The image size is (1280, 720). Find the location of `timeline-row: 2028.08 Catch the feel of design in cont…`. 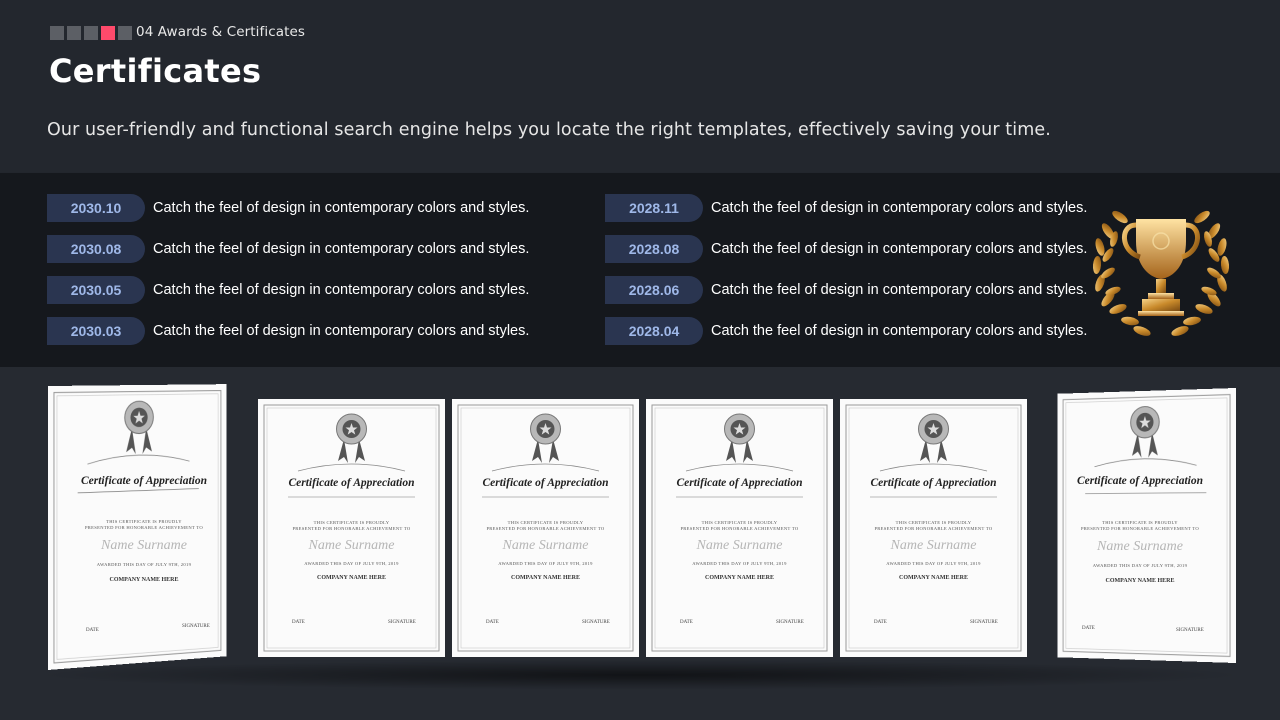

timeline-row: 2028.08 Catch the feel of design in cont… is located at coordinates (846, 255).